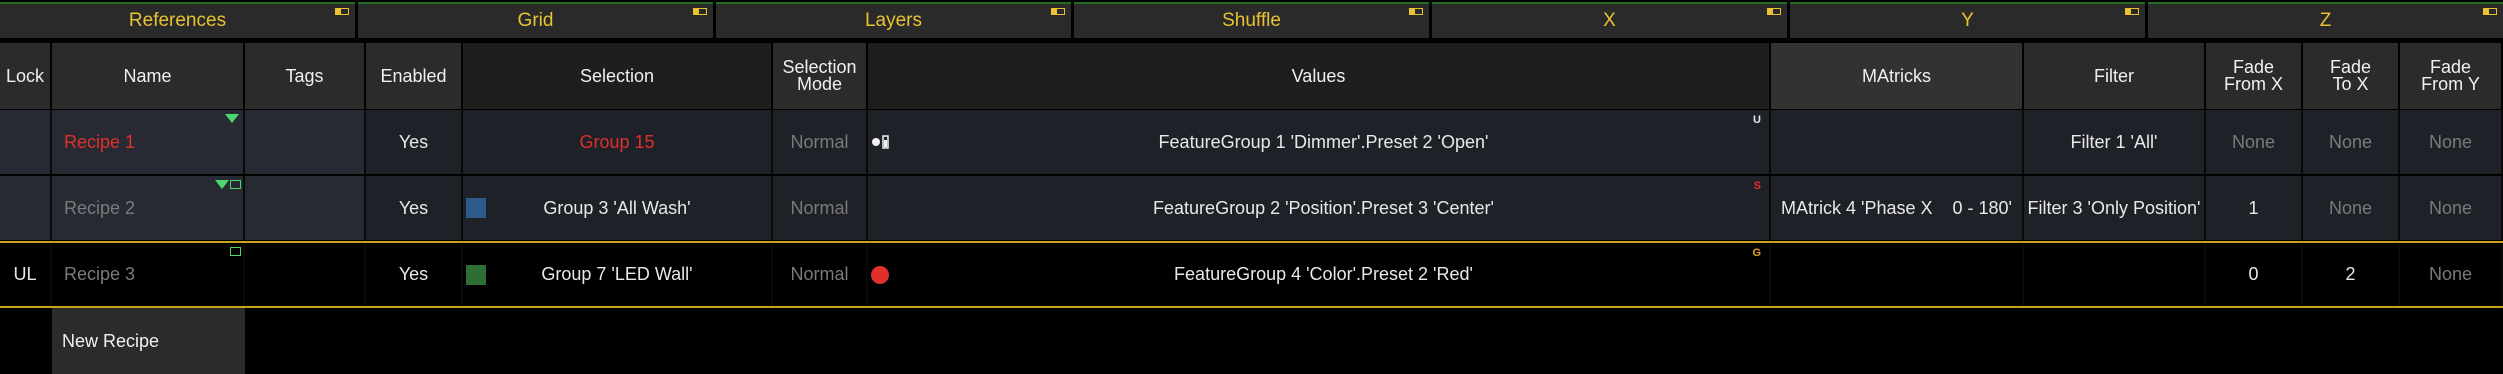  Describe the element at coordinates (305, 76) in the screenshot. I see `header-tags: Tags` at that location.